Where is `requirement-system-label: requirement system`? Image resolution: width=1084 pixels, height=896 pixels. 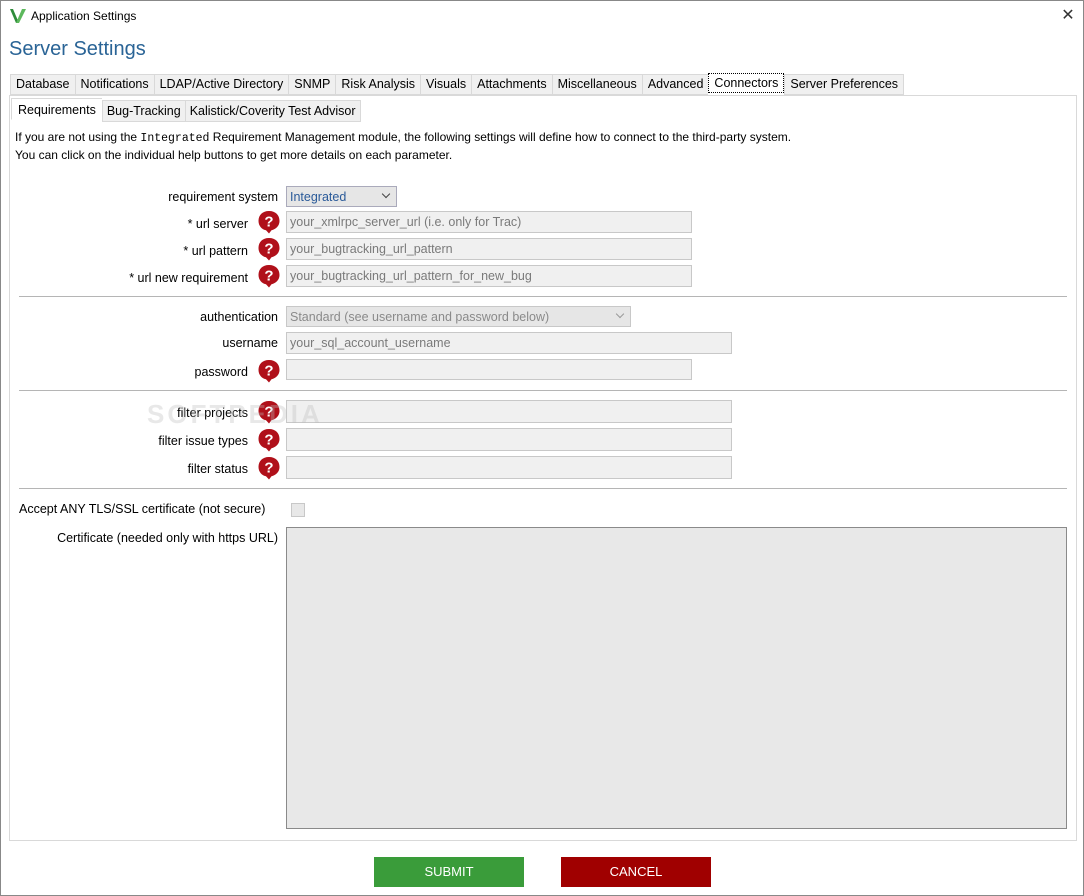
requirement-system-label: requirement system is located at coordinates (223, 197).